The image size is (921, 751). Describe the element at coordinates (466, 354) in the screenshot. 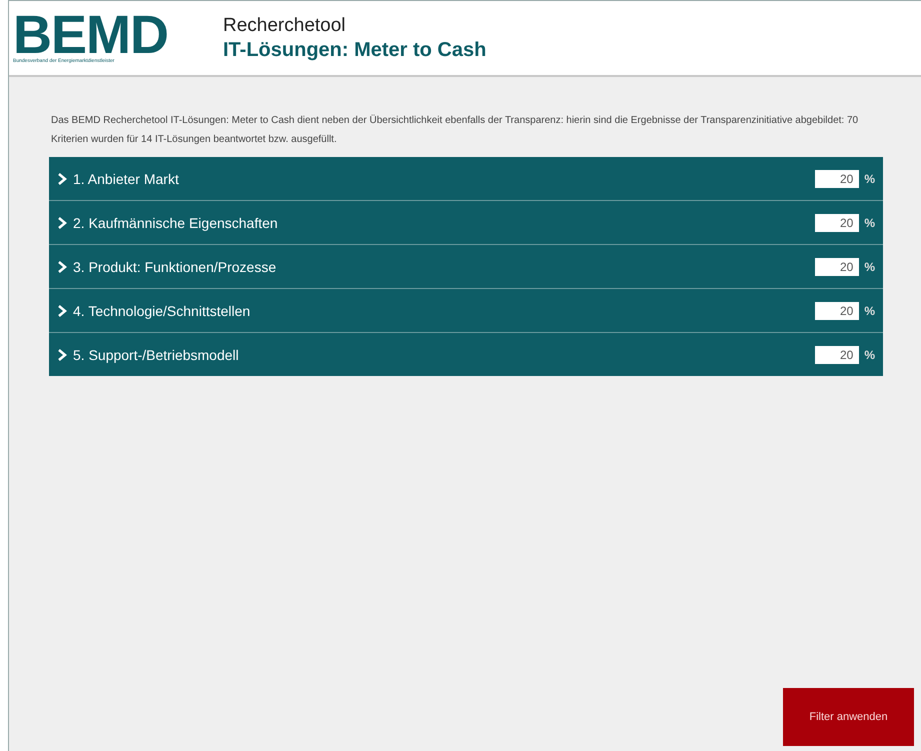

I see `accordion-section: 5. Support-/Betriebsmodell 20 %` at that location.